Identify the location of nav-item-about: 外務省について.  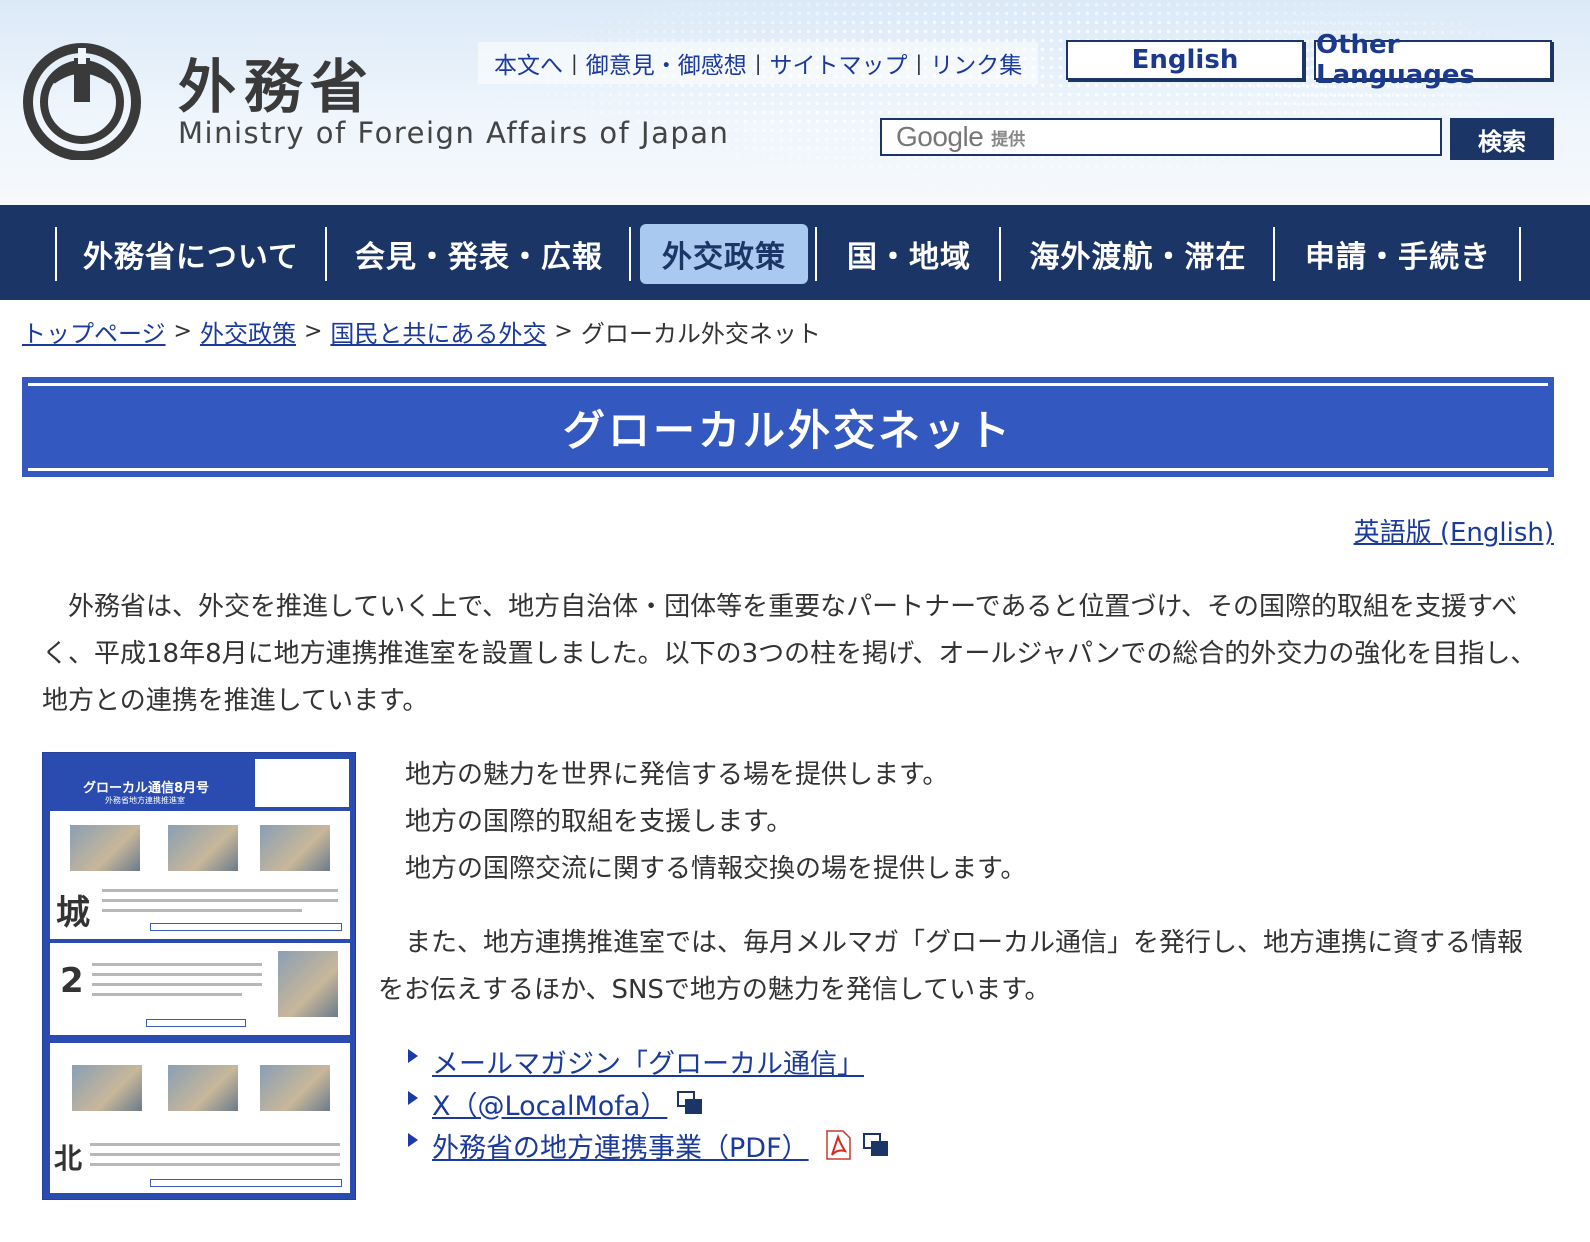
(191, 254).